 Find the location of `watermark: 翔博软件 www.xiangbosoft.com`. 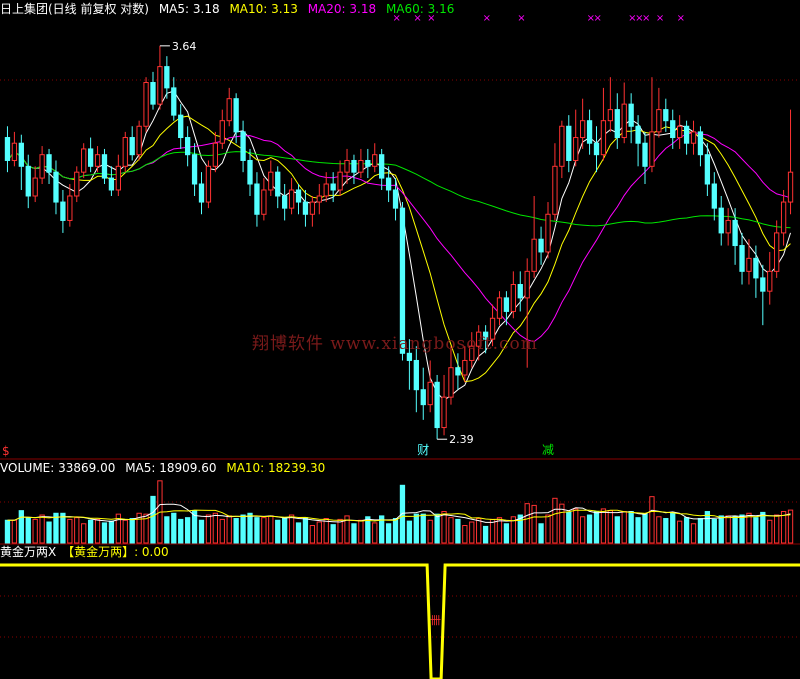

watermark: 翔博软件 www.xiangbosoft.com is located at coordinates (395, 344).